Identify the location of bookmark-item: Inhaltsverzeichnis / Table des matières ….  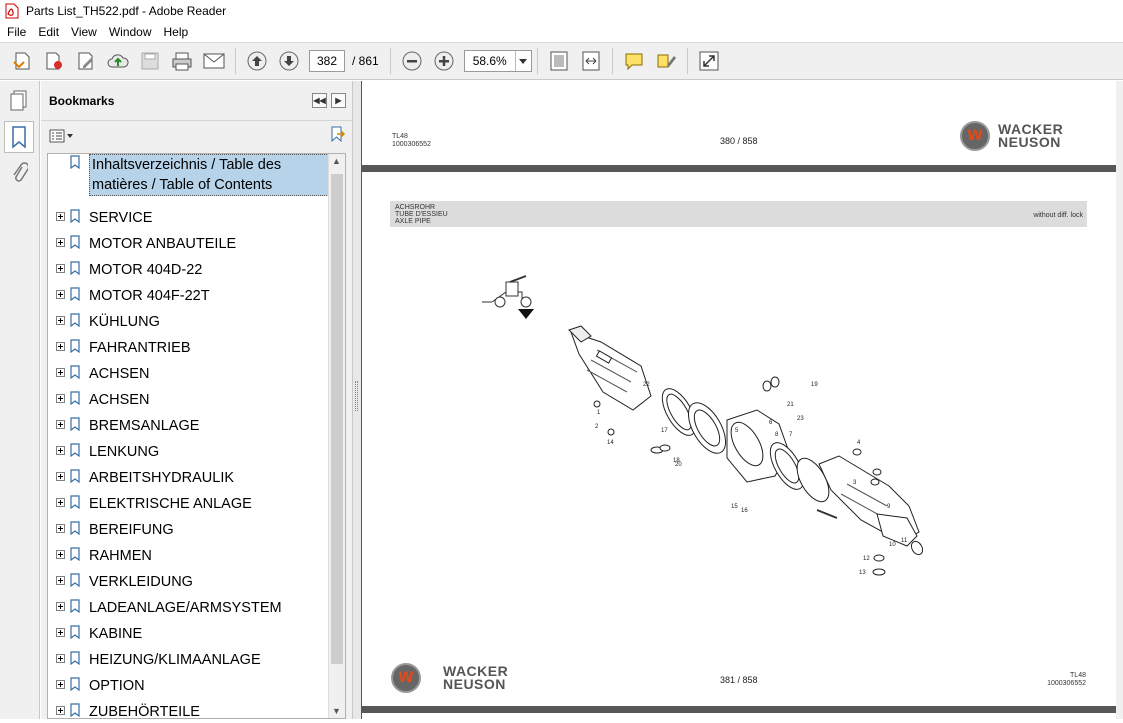
(188, 175).